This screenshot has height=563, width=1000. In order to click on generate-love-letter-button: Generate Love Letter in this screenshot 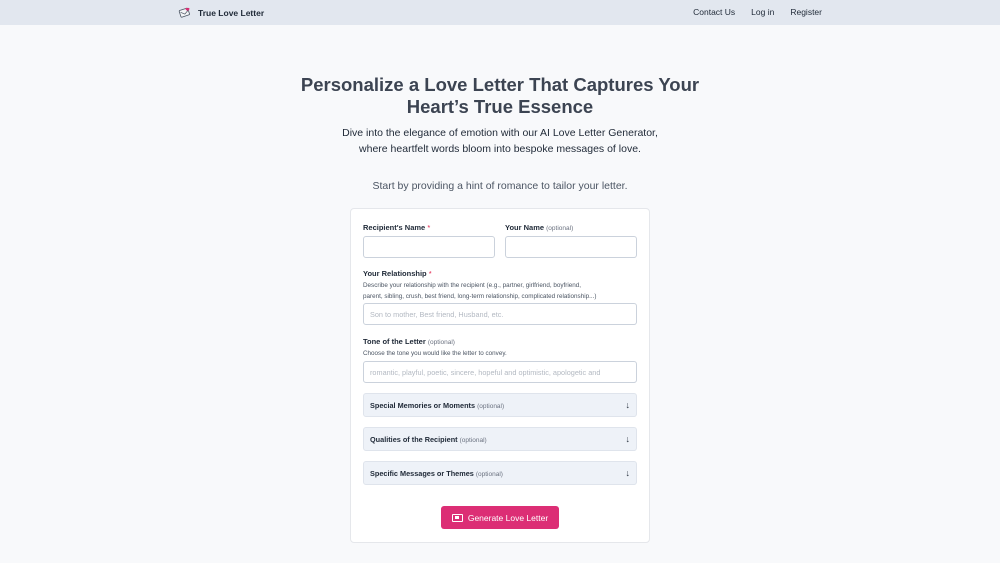, I will do `click(500, 517)`.